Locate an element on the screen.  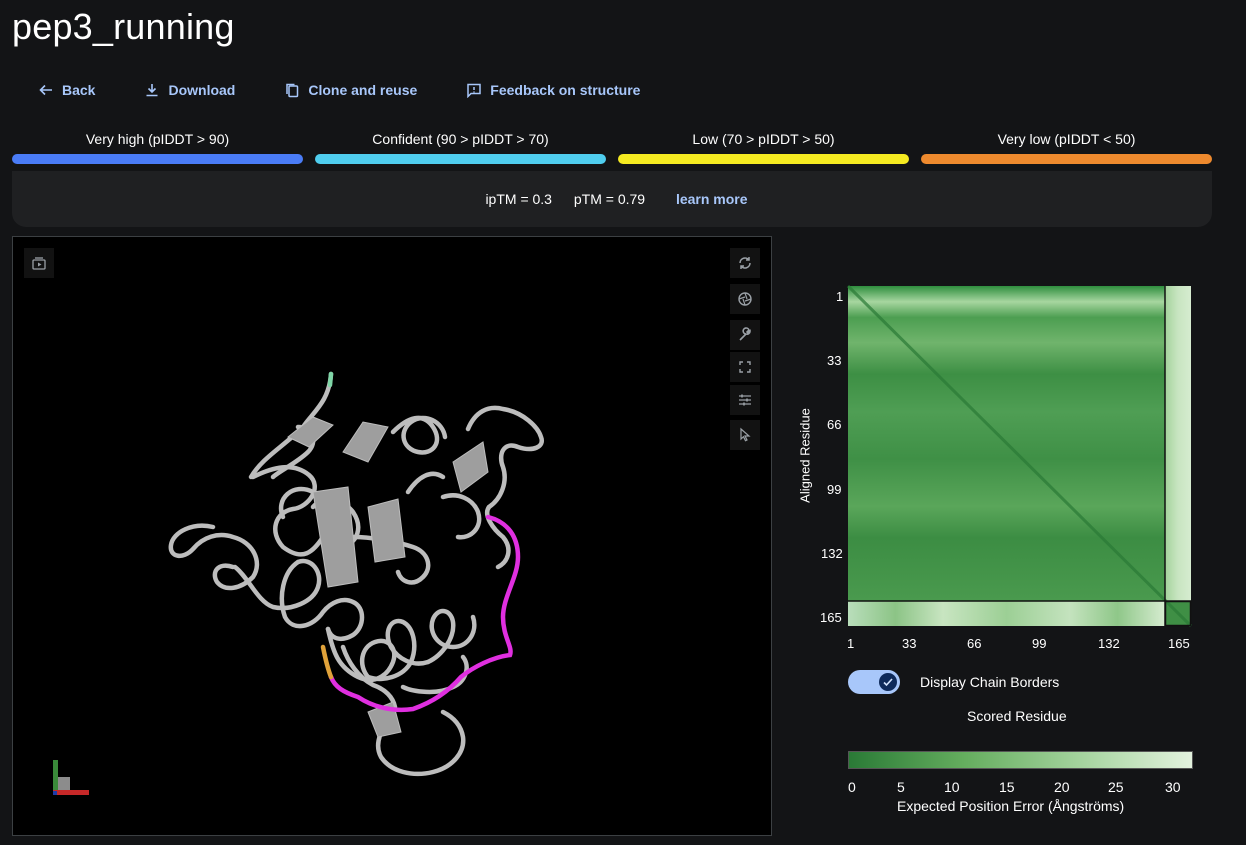
x-tick: 165 is located at coordinates (1179, 643).